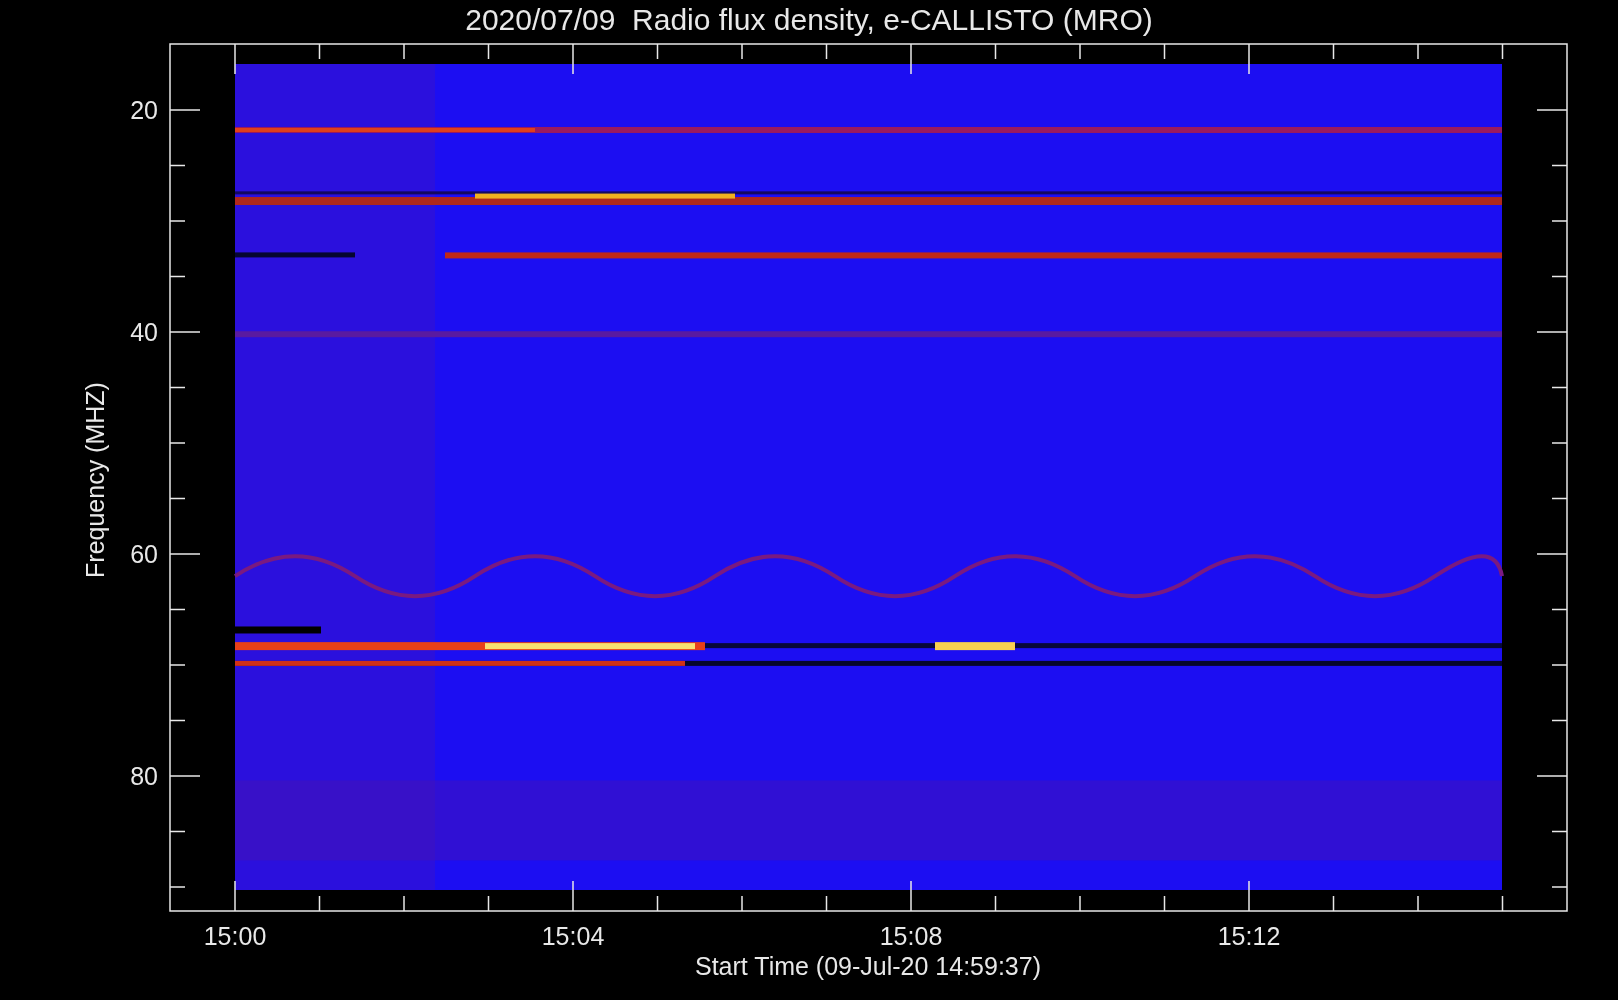  I want to click on y-tick-label: 80, so click(144, 776).